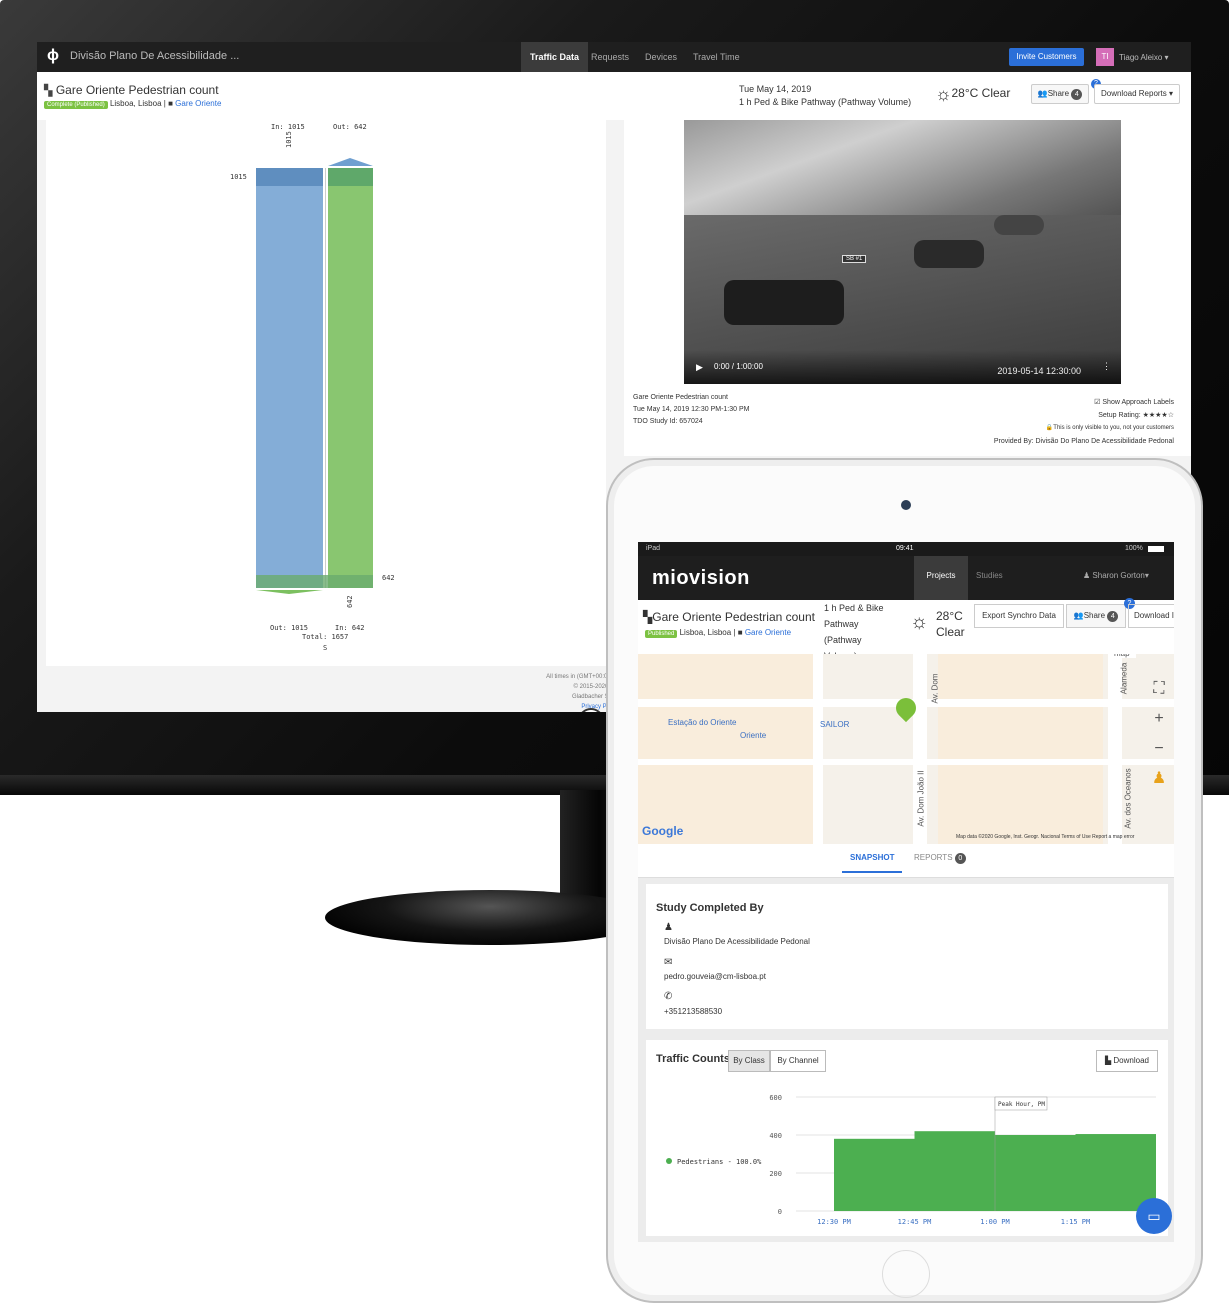 This screenshot has width=1229, height=1303. What do you see at coordinates (1097, 402) in the screenshot?
I see `checkbox-icon: ☑` at bounding box center [1097, 402].